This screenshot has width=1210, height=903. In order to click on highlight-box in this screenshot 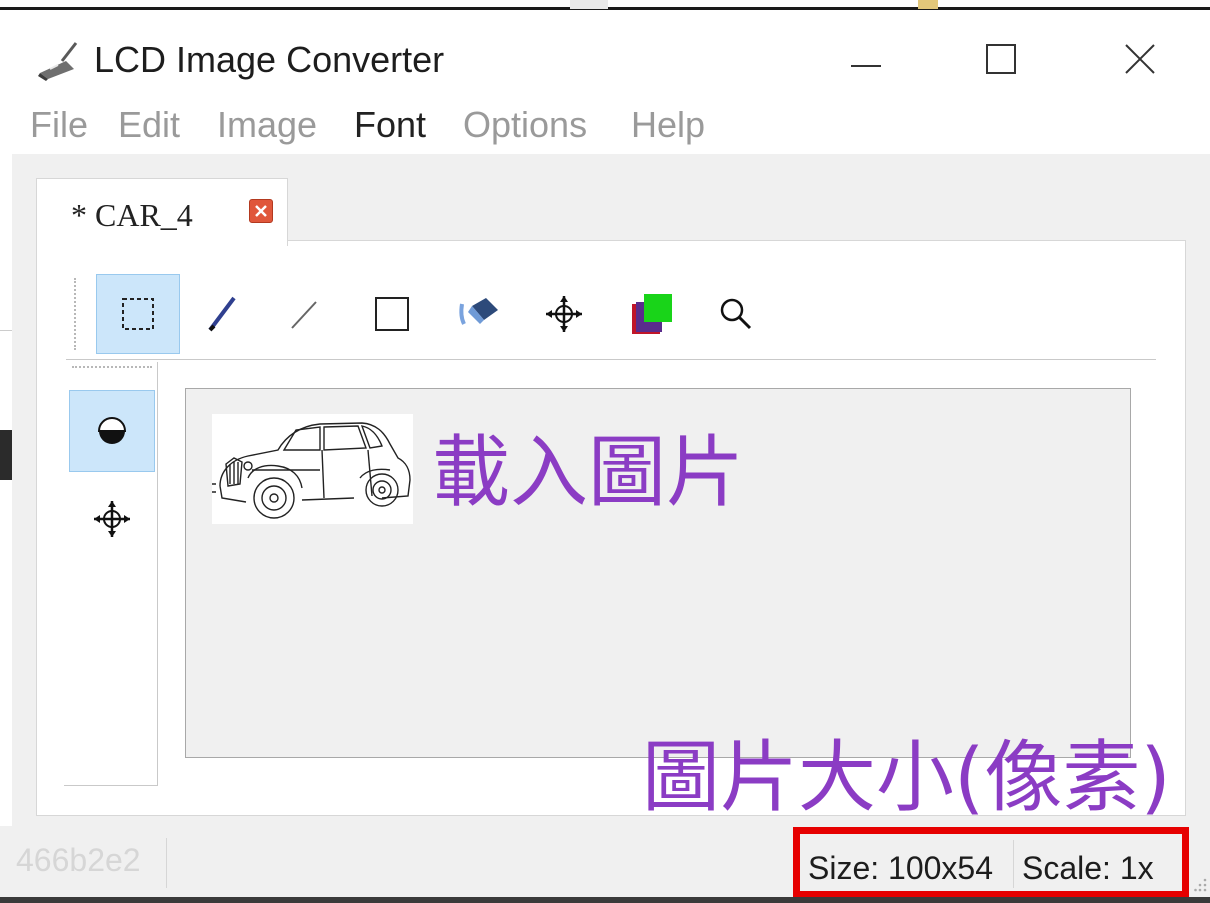, I will do `click(991, 862)`.